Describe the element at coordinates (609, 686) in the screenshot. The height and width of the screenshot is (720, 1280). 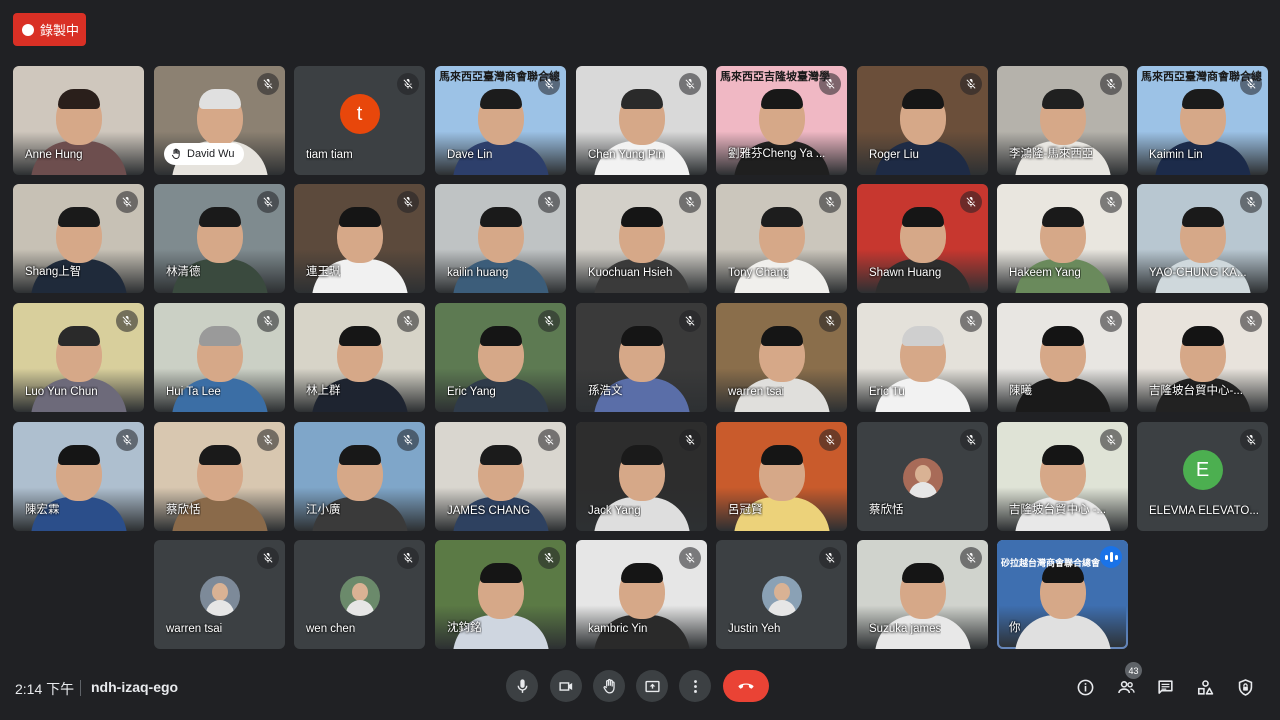
I see `raise-hand-button` at that location.